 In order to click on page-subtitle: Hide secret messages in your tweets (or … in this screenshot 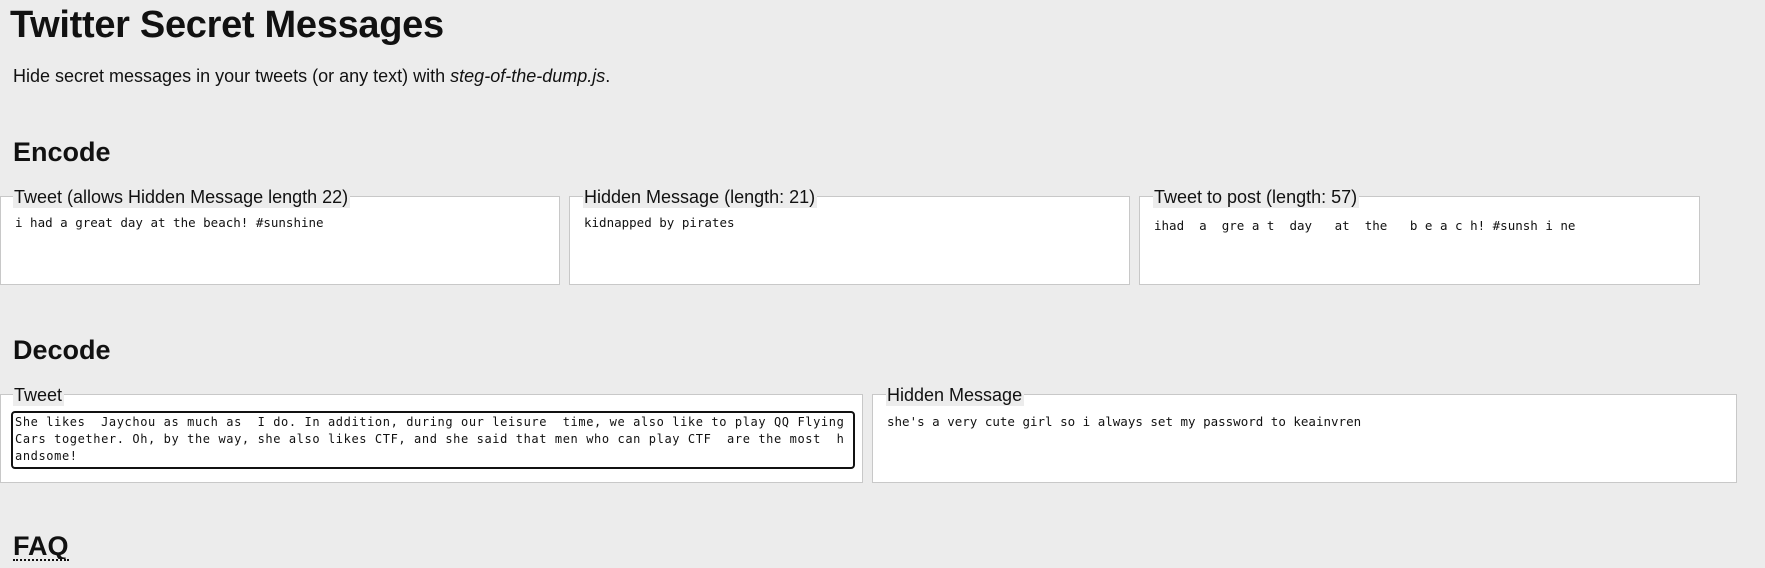, I will do `click(311, 76)`.